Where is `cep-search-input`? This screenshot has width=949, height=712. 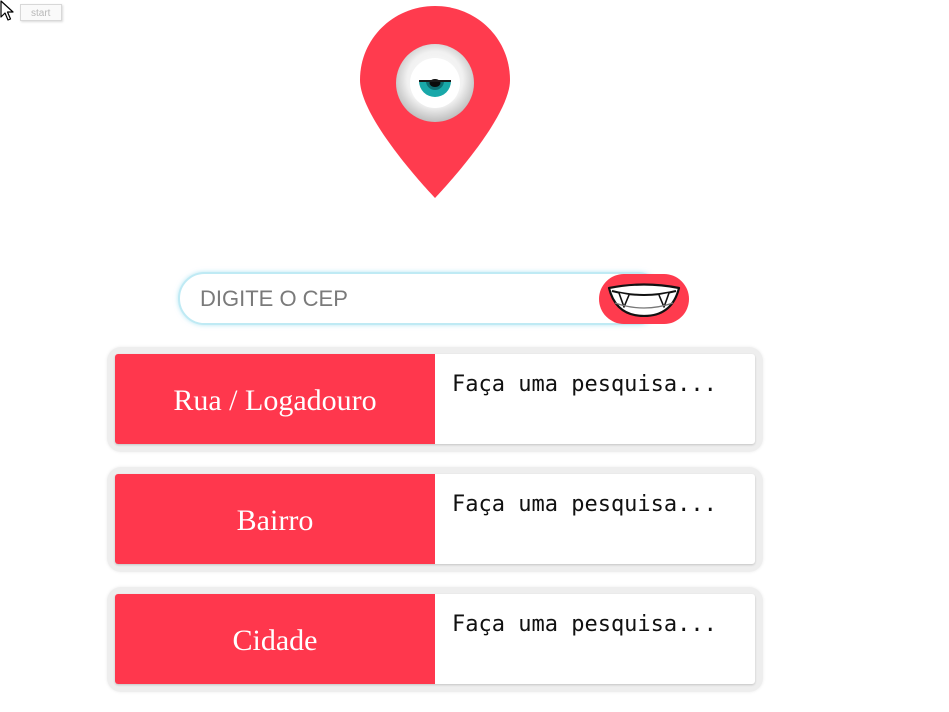
cep-search-input is located at coordinates (421, 298).